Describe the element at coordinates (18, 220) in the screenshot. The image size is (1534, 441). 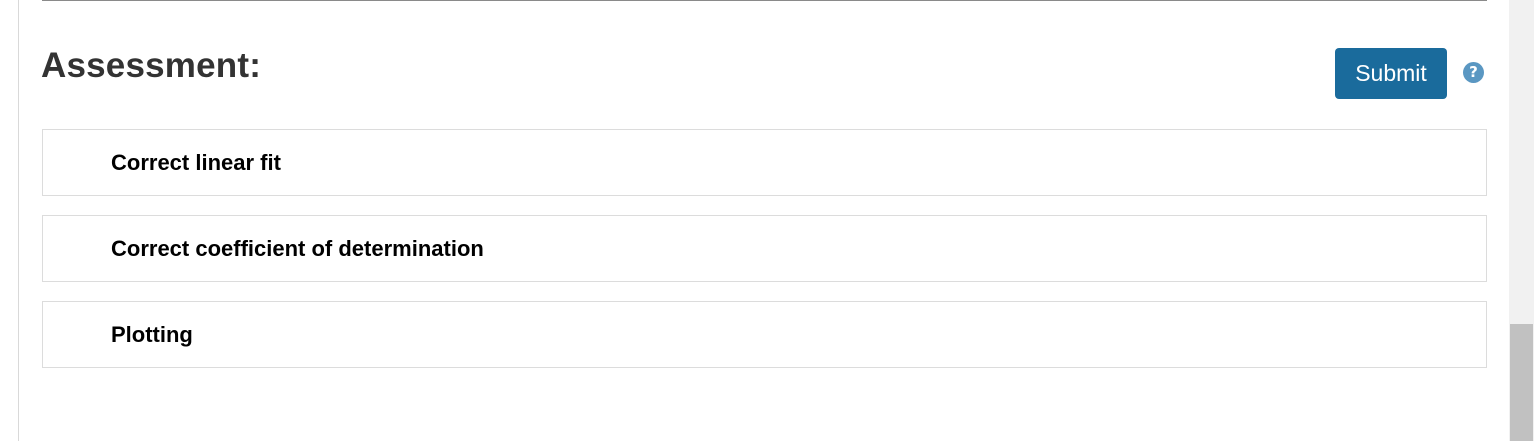
I see `content-left-border` at that location.